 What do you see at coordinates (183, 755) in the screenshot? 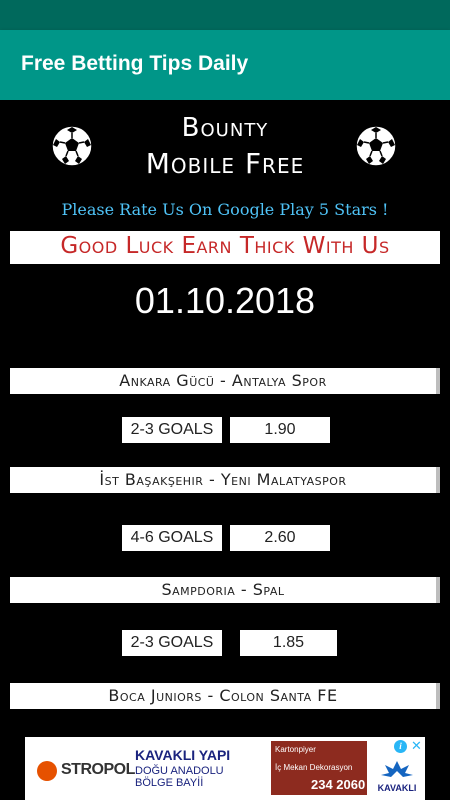
I see `ad-headline: KAVAKLI YAPI` at bounding box center [183, 755].